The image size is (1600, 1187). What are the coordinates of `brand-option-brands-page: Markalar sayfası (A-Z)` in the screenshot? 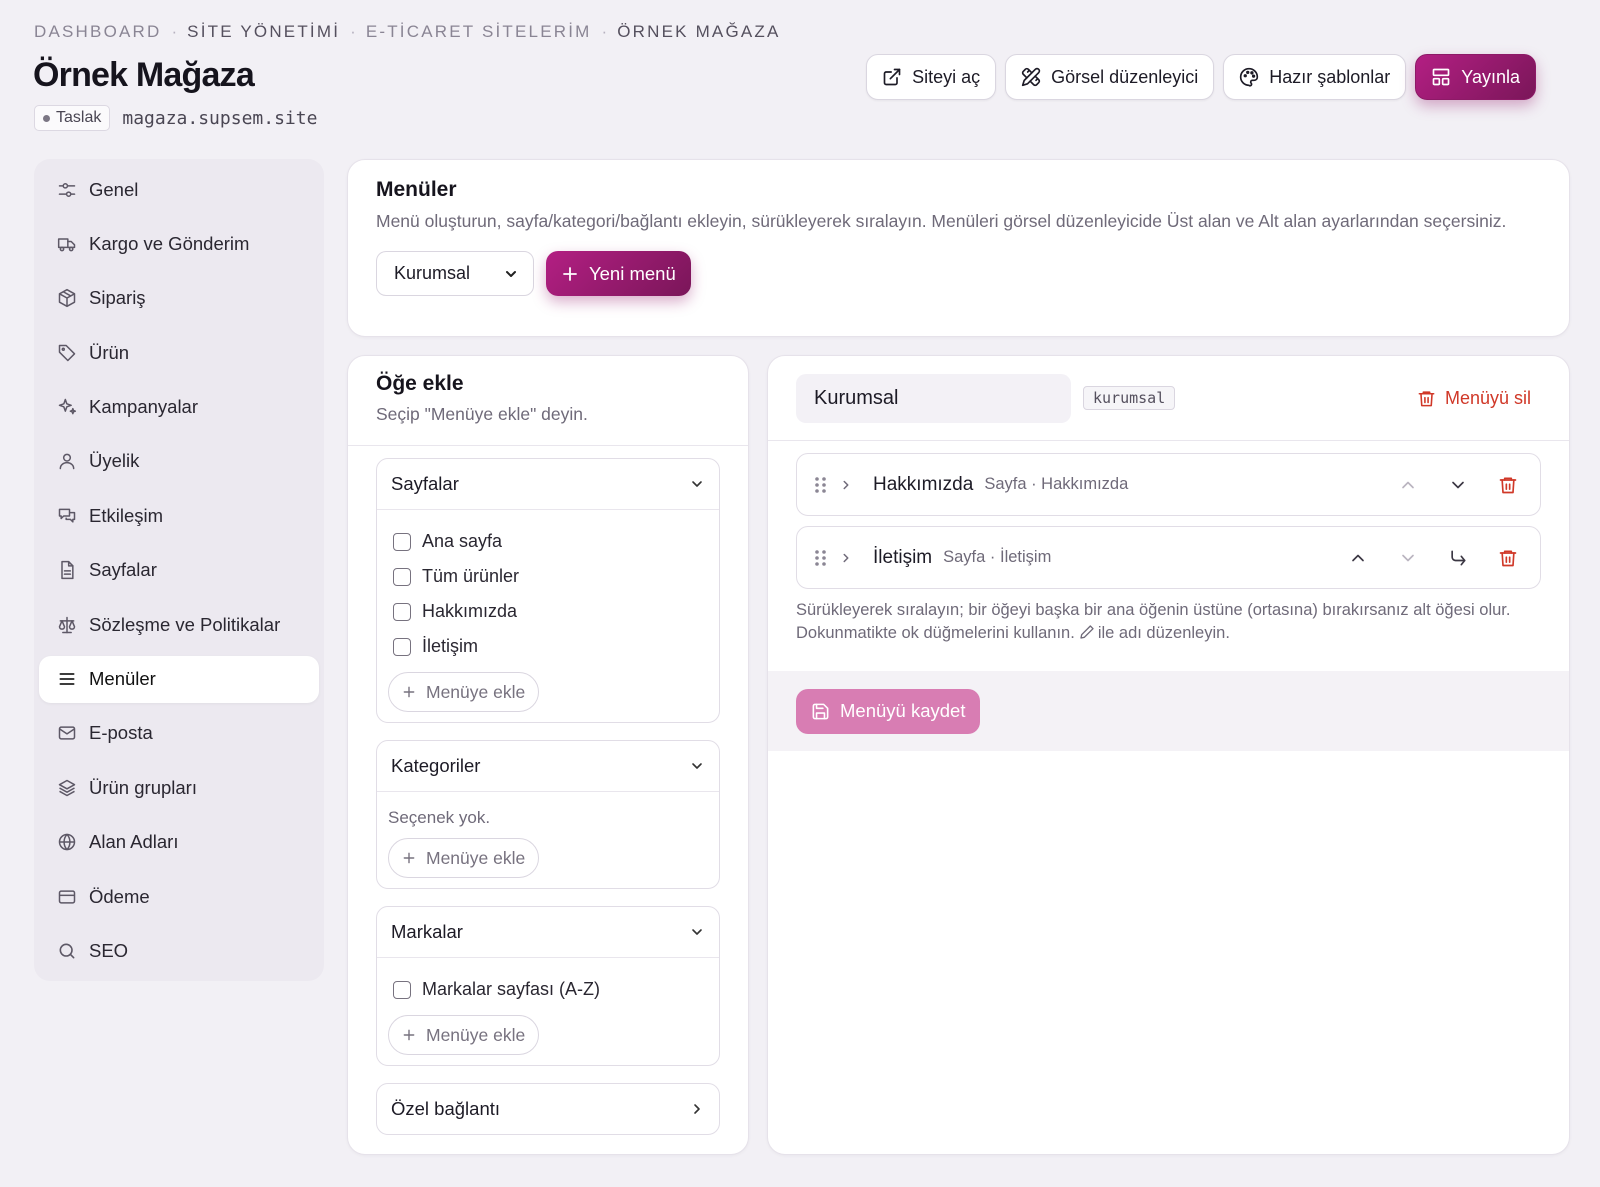 It's located at (548, 989).